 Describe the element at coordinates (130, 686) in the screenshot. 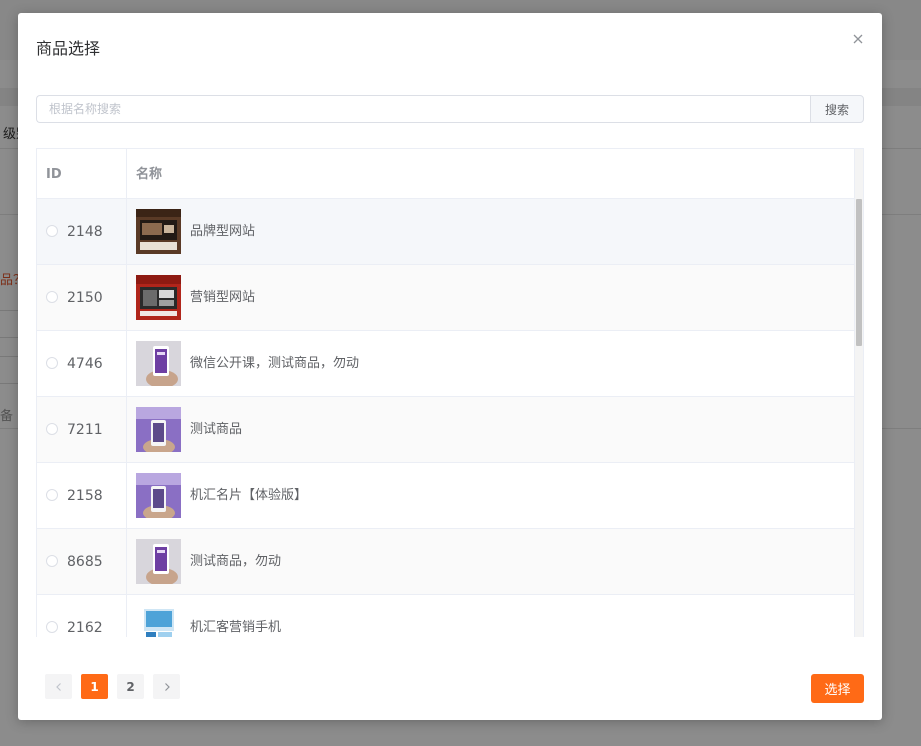

I see `page-button-2: 2` at that location.